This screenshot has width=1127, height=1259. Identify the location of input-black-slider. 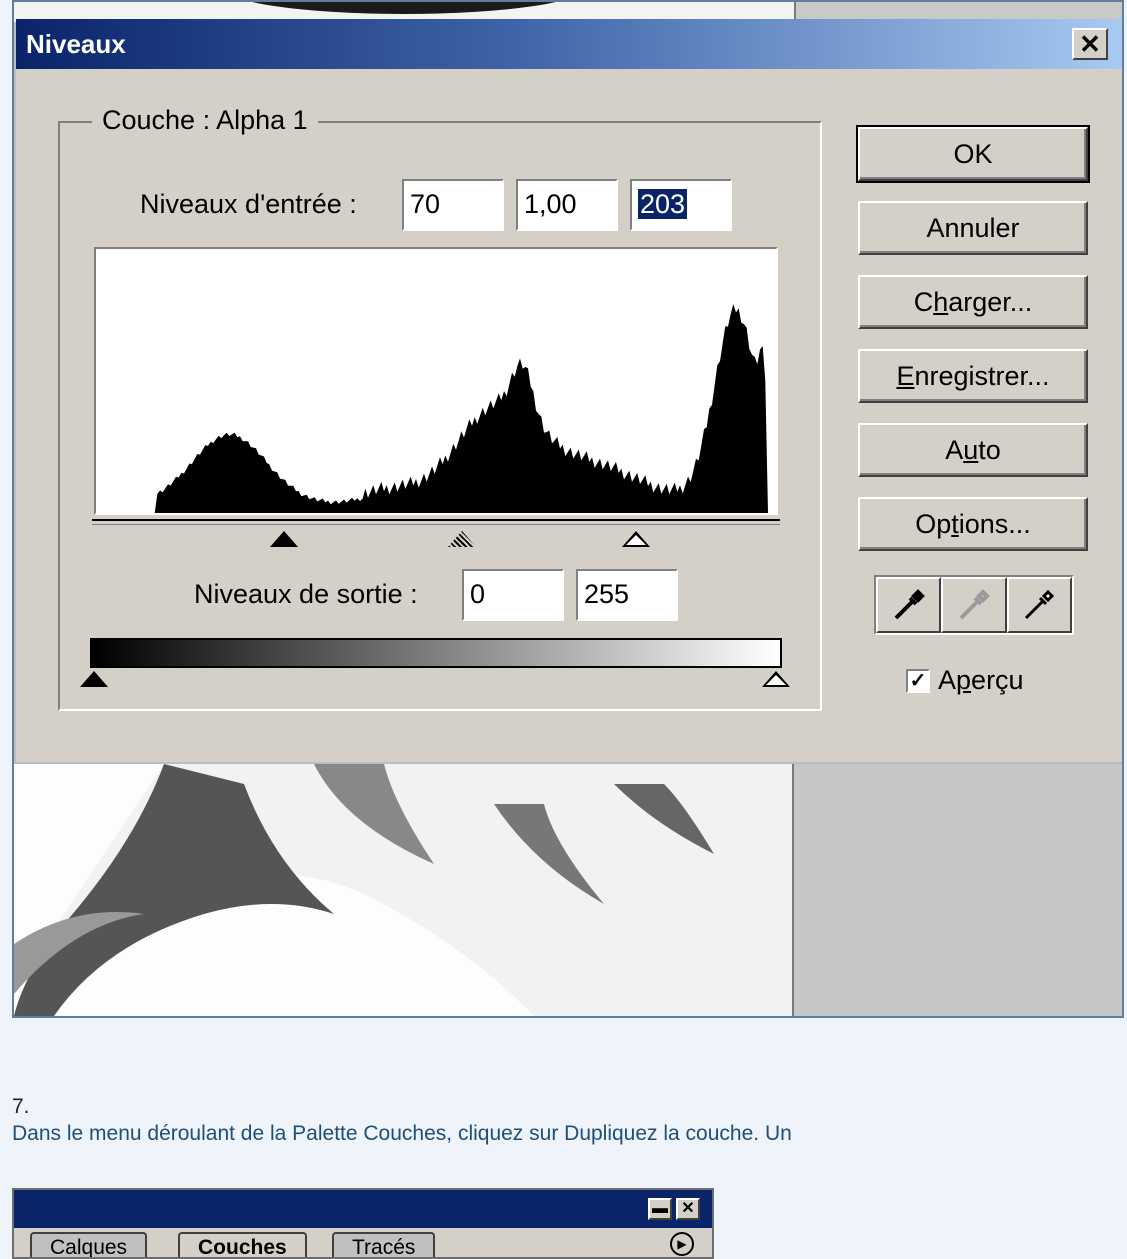
(284, 539).